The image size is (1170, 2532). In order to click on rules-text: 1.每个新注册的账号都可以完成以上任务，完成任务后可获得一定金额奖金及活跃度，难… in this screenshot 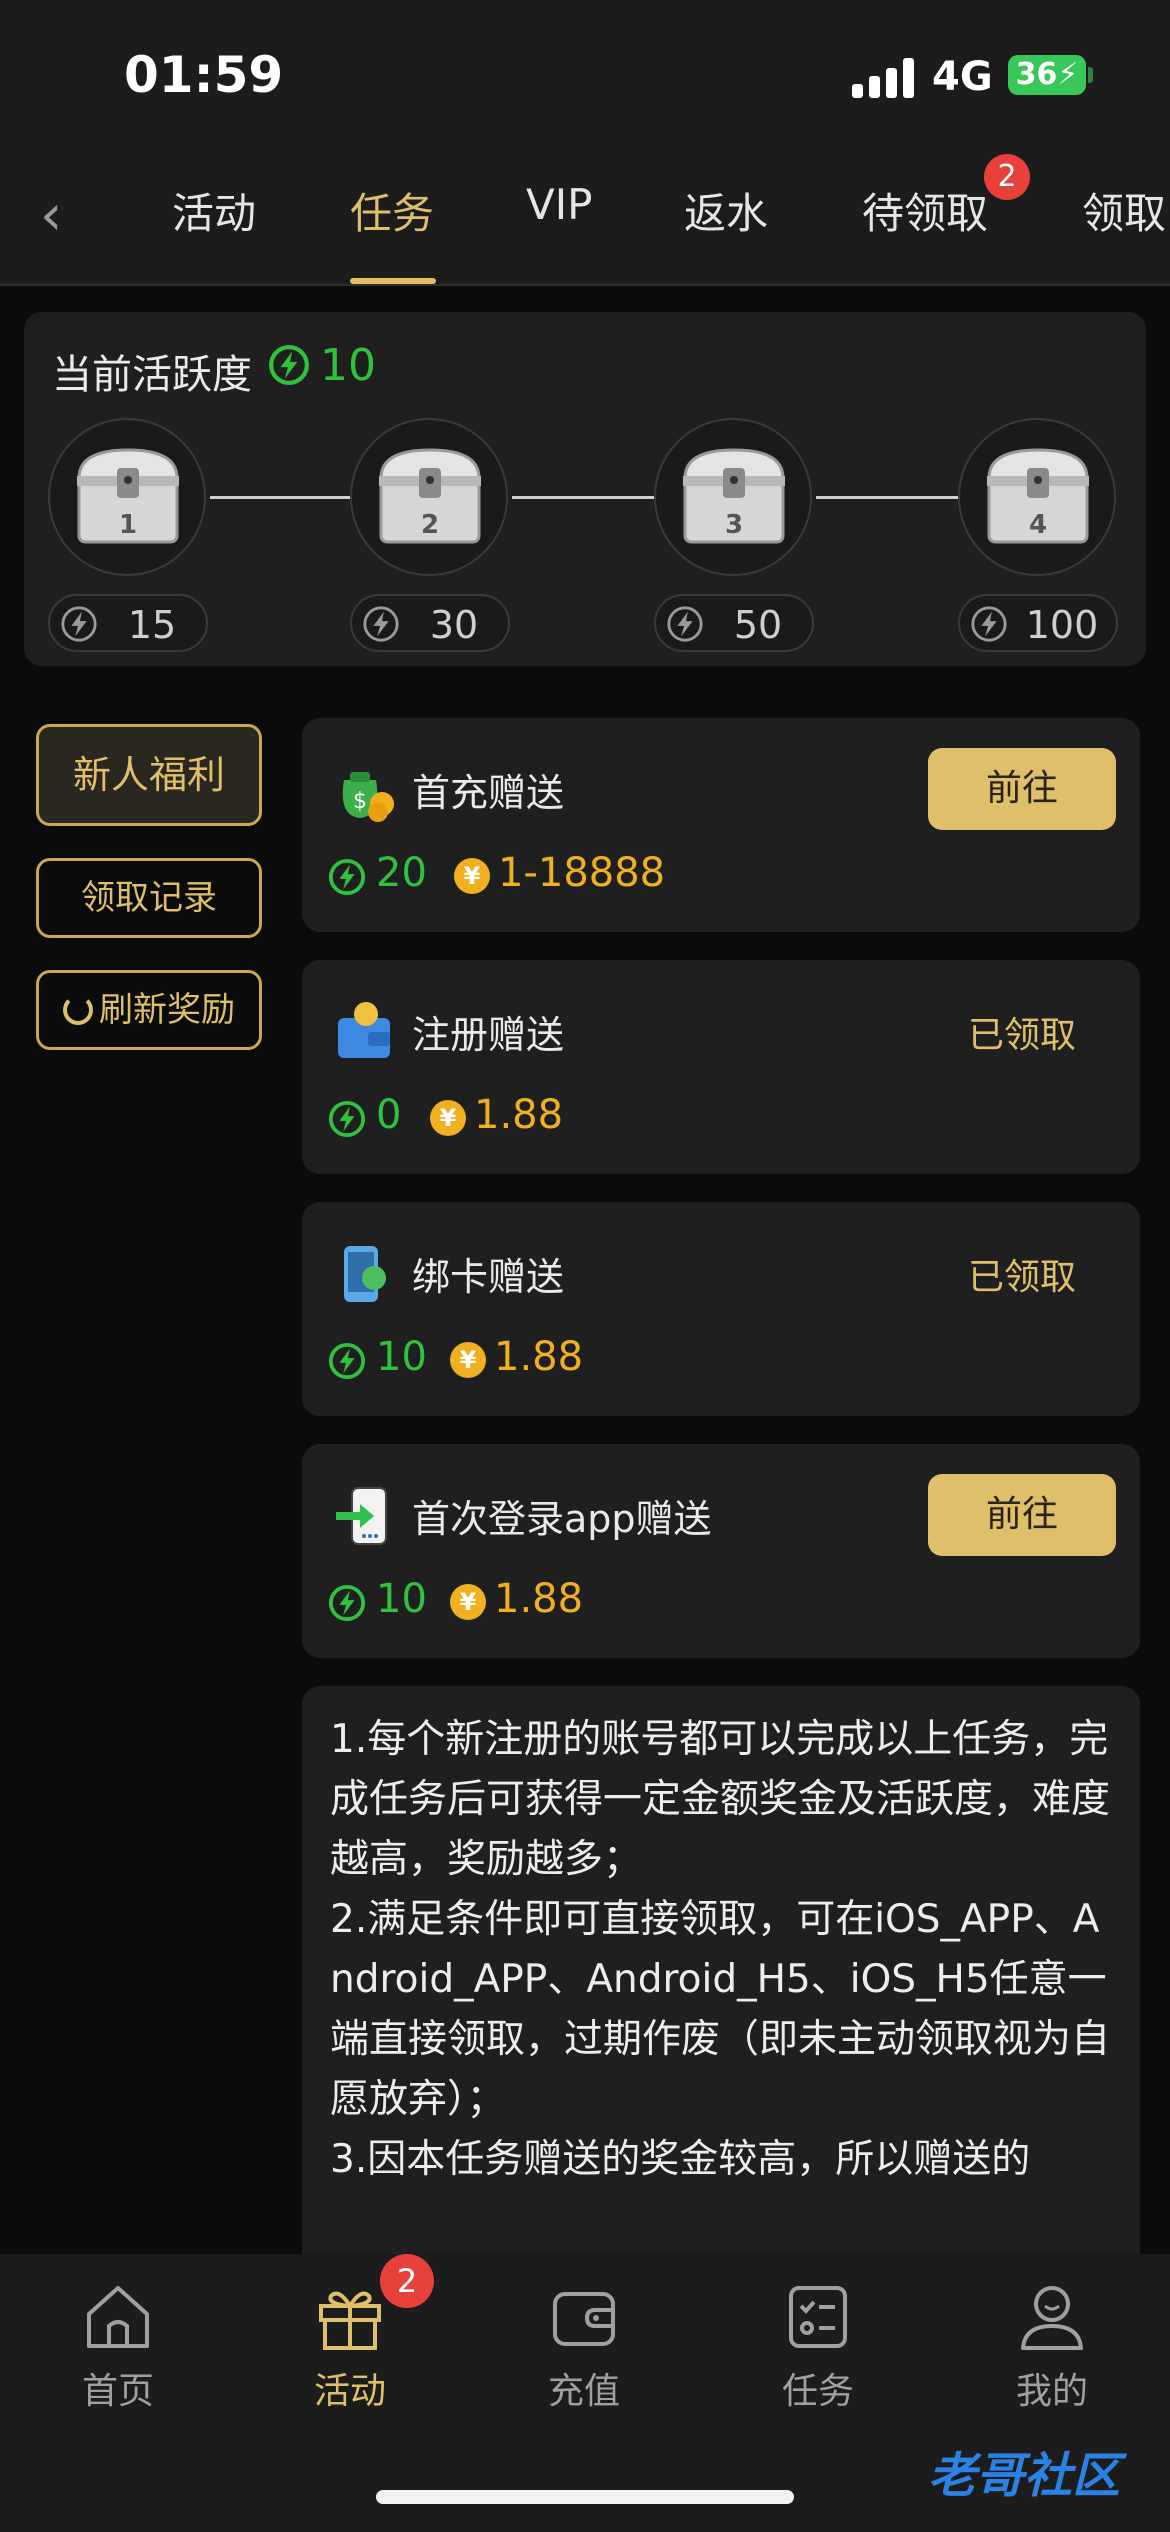, I will do `click(720, 1949)`.